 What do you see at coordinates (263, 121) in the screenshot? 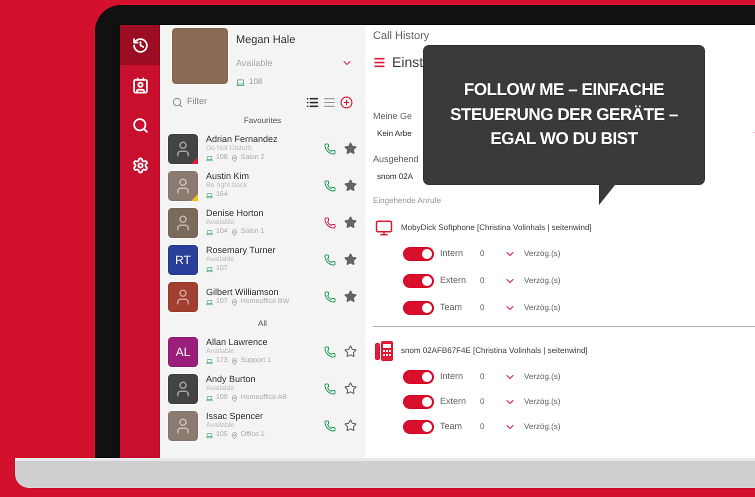
I see `group-heading: Favourites` at bounding box center [263, 121].